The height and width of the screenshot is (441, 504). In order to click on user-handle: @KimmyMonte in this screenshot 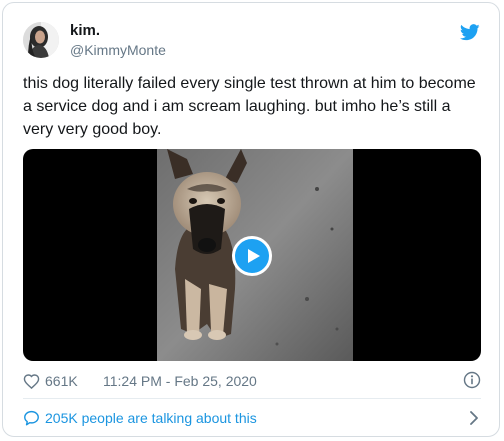, I will do `click(118, 50)`.